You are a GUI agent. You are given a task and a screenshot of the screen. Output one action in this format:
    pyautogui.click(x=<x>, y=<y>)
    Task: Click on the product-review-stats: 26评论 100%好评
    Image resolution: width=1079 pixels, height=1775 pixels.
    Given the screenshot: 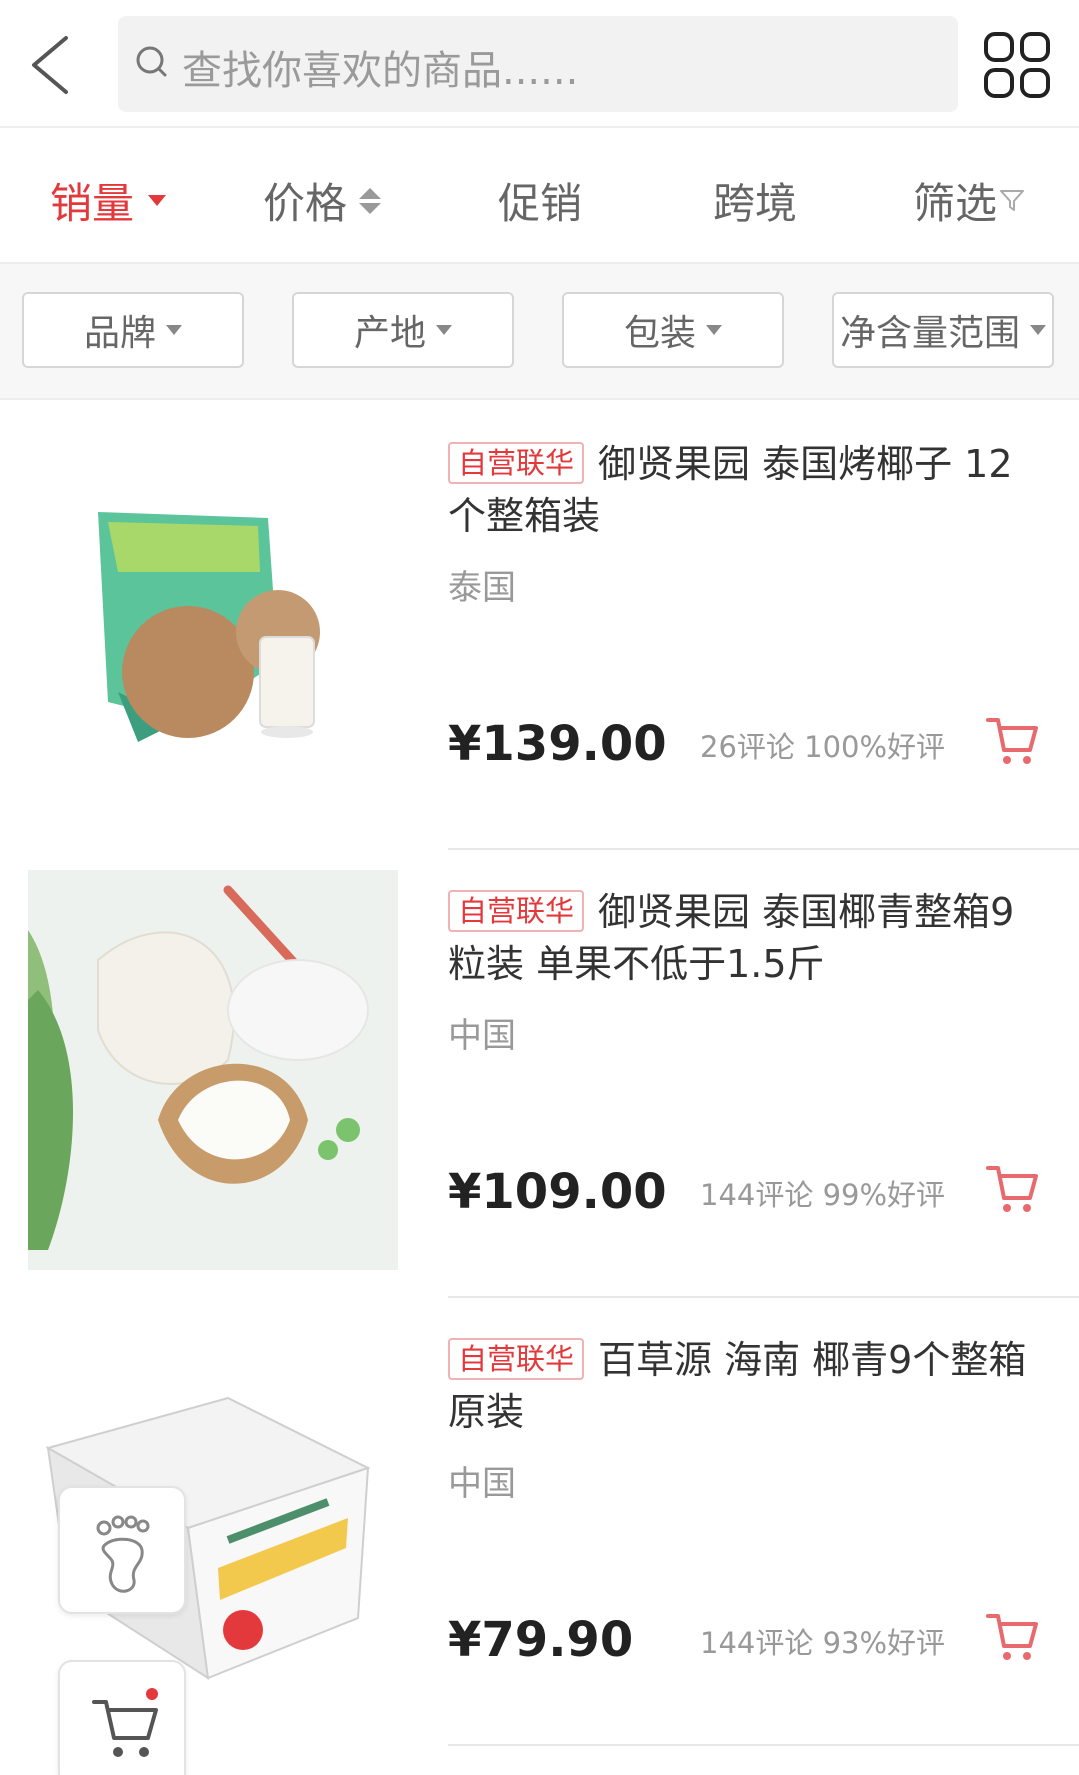 What is the action you would take?
    pyautogui.click(x=823, y=747)
    